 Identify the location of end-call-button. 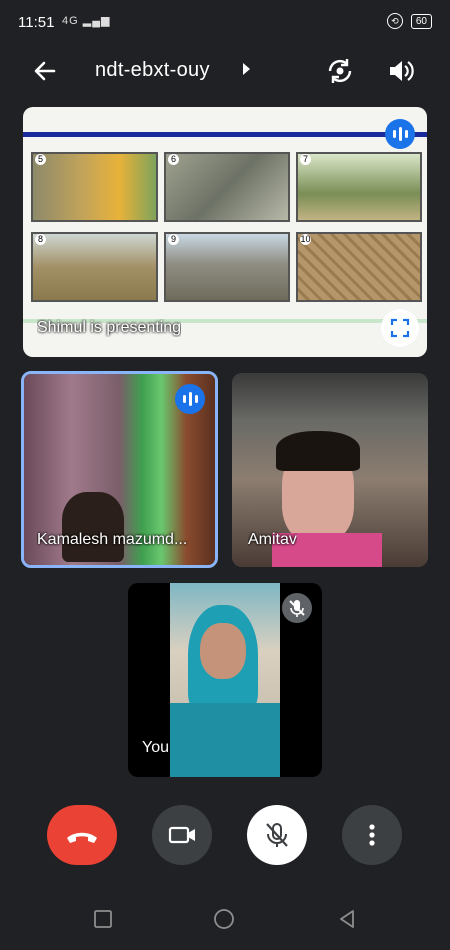
(82, 835).